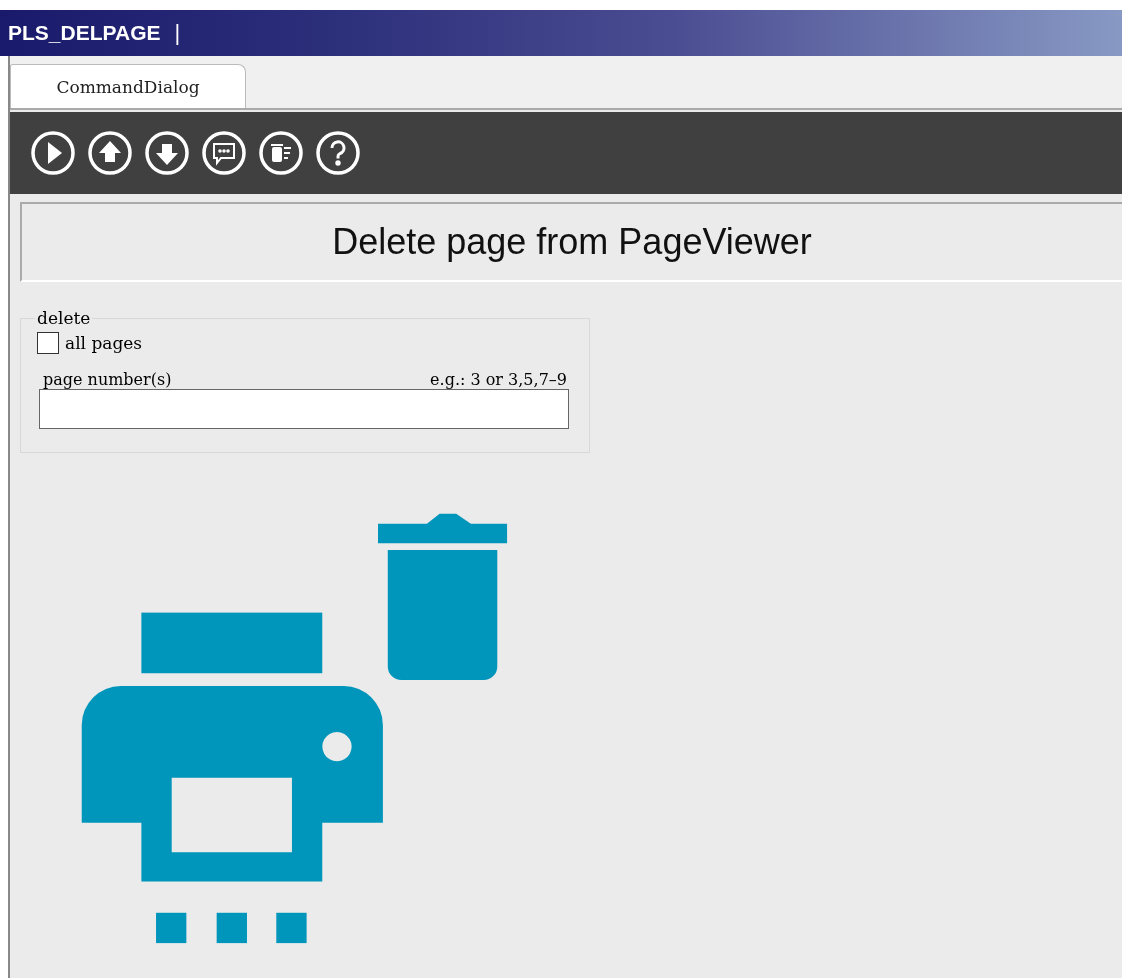  I want to click on tab: CommandDialog, so click(128, 86).